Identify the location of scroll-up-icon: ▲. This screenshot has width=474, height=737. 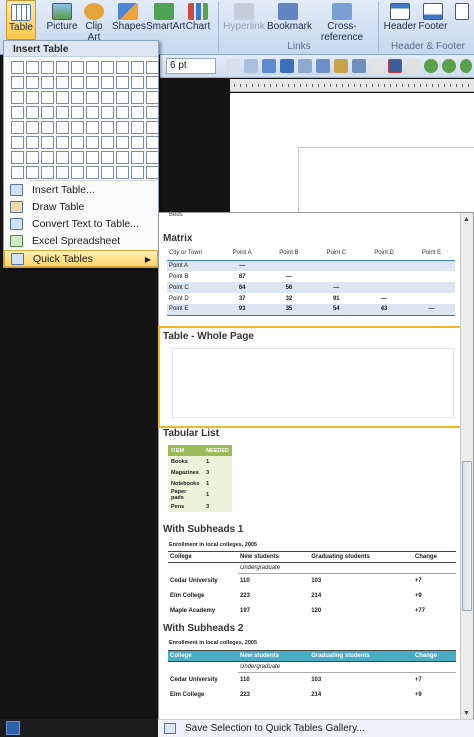
(466, 219).